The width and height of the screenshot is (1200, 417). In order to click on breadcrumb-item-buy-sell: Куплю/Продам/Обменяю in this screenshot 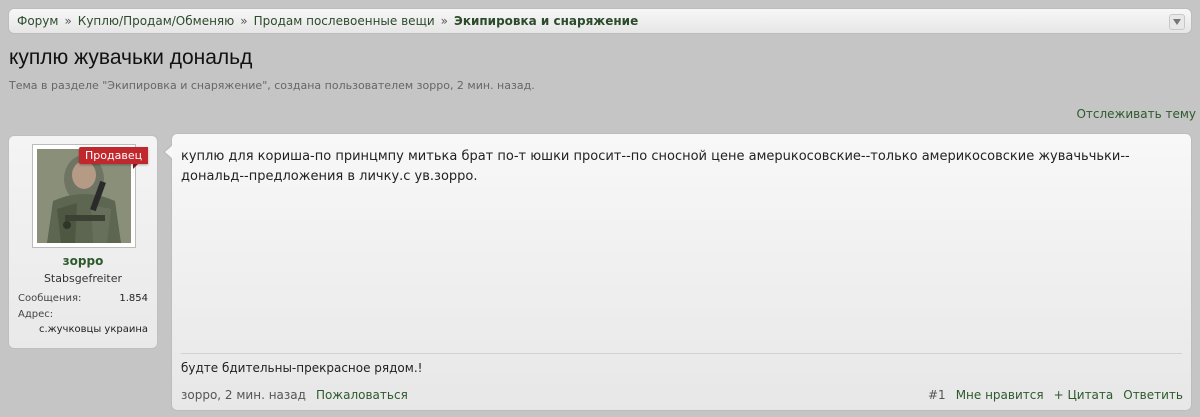, I will do `click(156, 21)`.